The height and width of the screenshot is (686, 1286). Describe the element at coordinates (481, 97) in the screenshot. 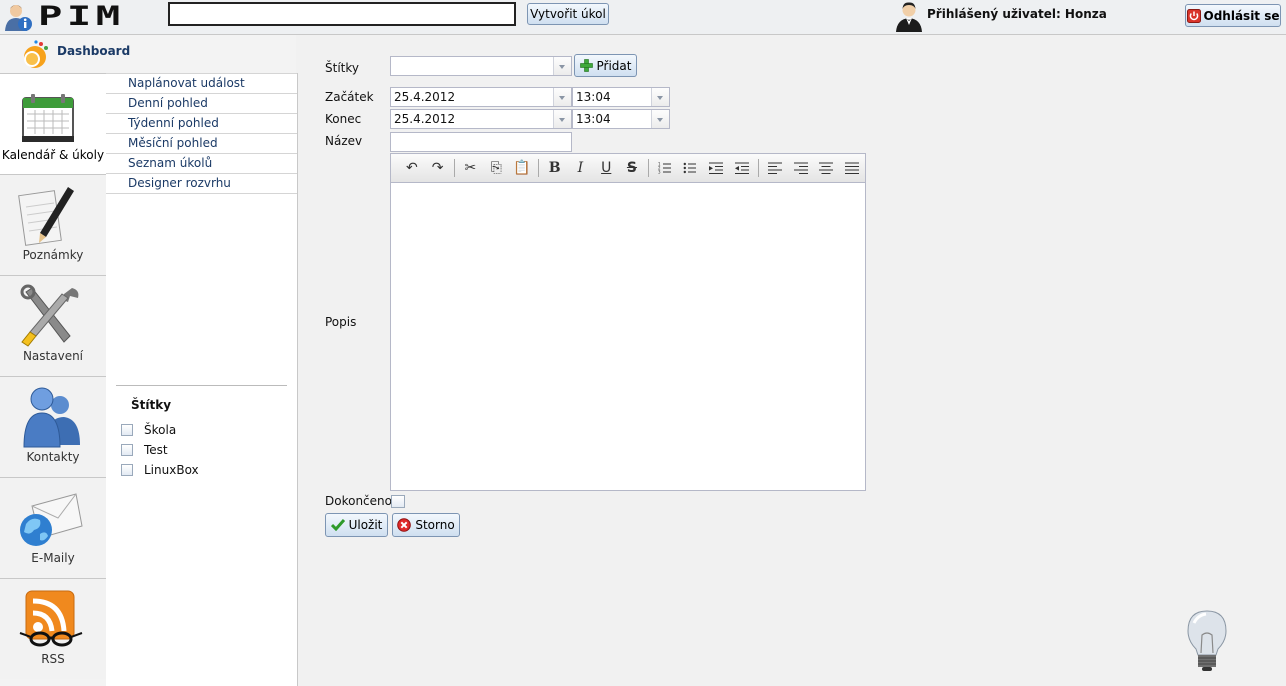

I see `start-date-field: 25.4.2012` at that location.